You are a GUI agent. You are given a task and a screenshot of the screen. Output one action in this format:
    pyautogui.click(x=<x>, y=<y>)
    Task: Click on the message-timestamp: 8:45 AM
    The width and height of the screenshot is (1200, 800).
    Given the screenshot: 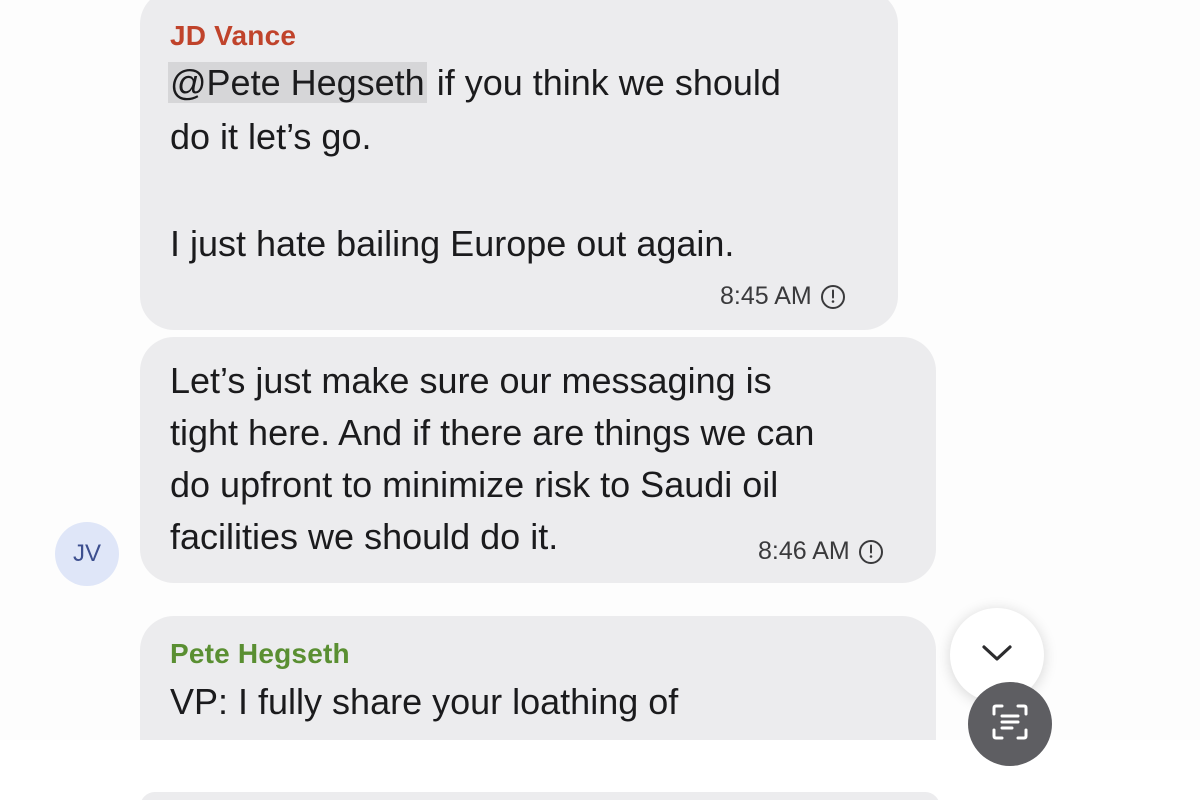 What is the action you would take?
    pyautogui.click(x=783, y=296)
    